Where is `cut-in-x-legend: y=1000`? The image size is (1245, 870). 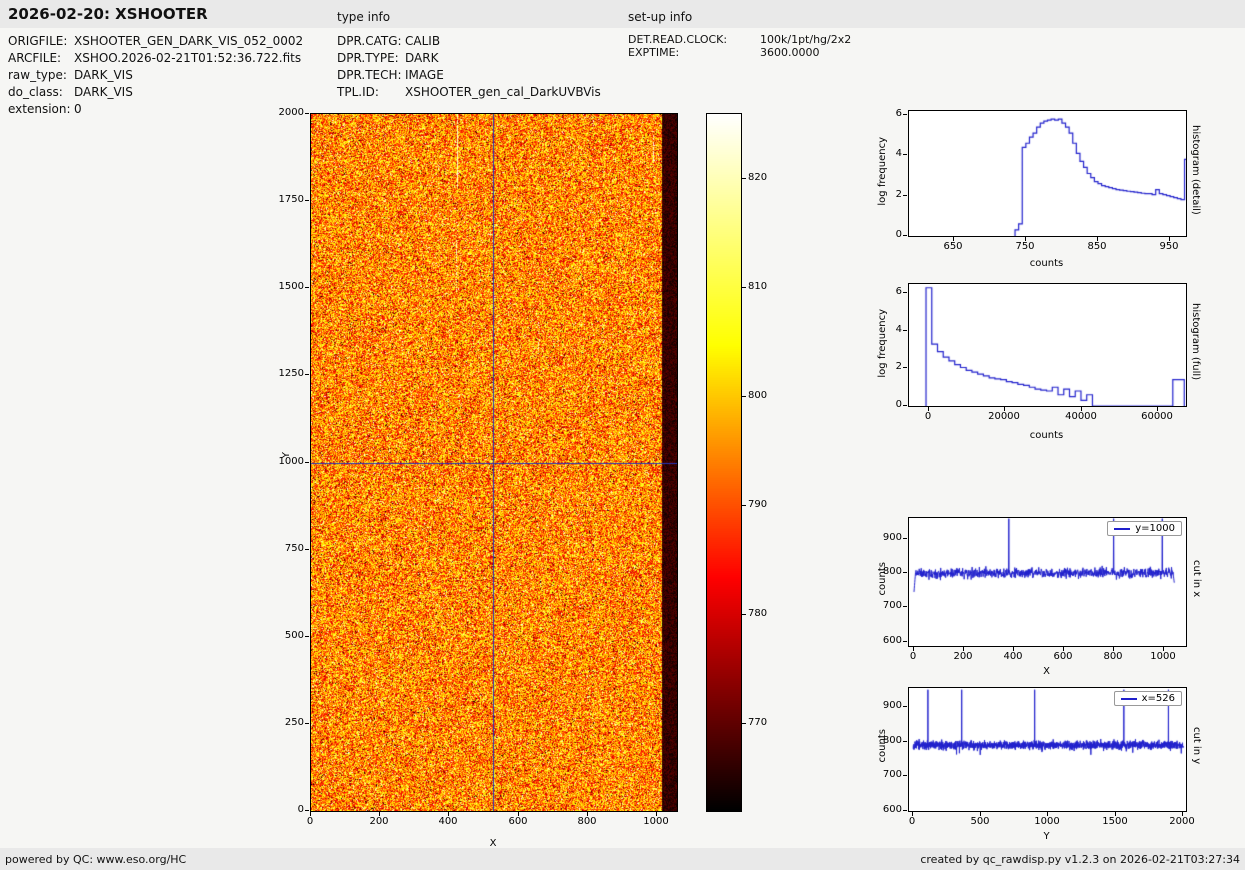 cut-in-x-legend: y=1000 is located at coordinates (1144, 528).